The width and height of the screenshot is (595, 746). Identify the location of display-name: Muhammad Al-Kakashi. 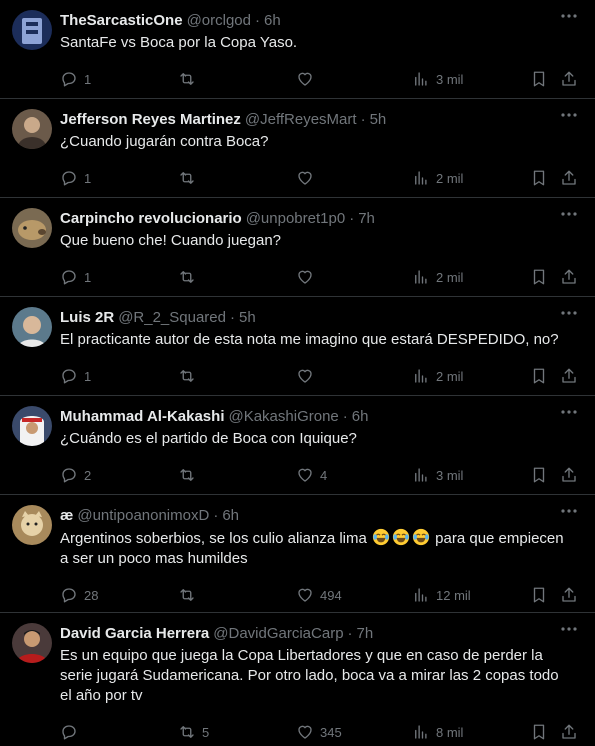
(142, 416).